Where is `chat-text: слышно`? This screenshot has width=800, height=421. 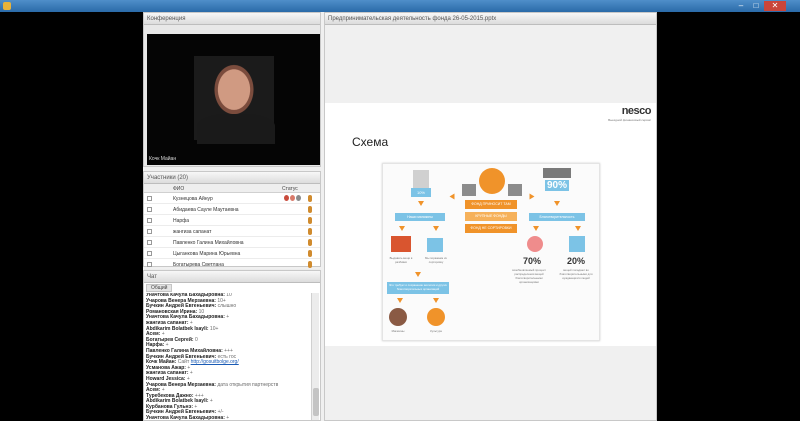 chat-text: слышно is located at coordinates (227, 306).